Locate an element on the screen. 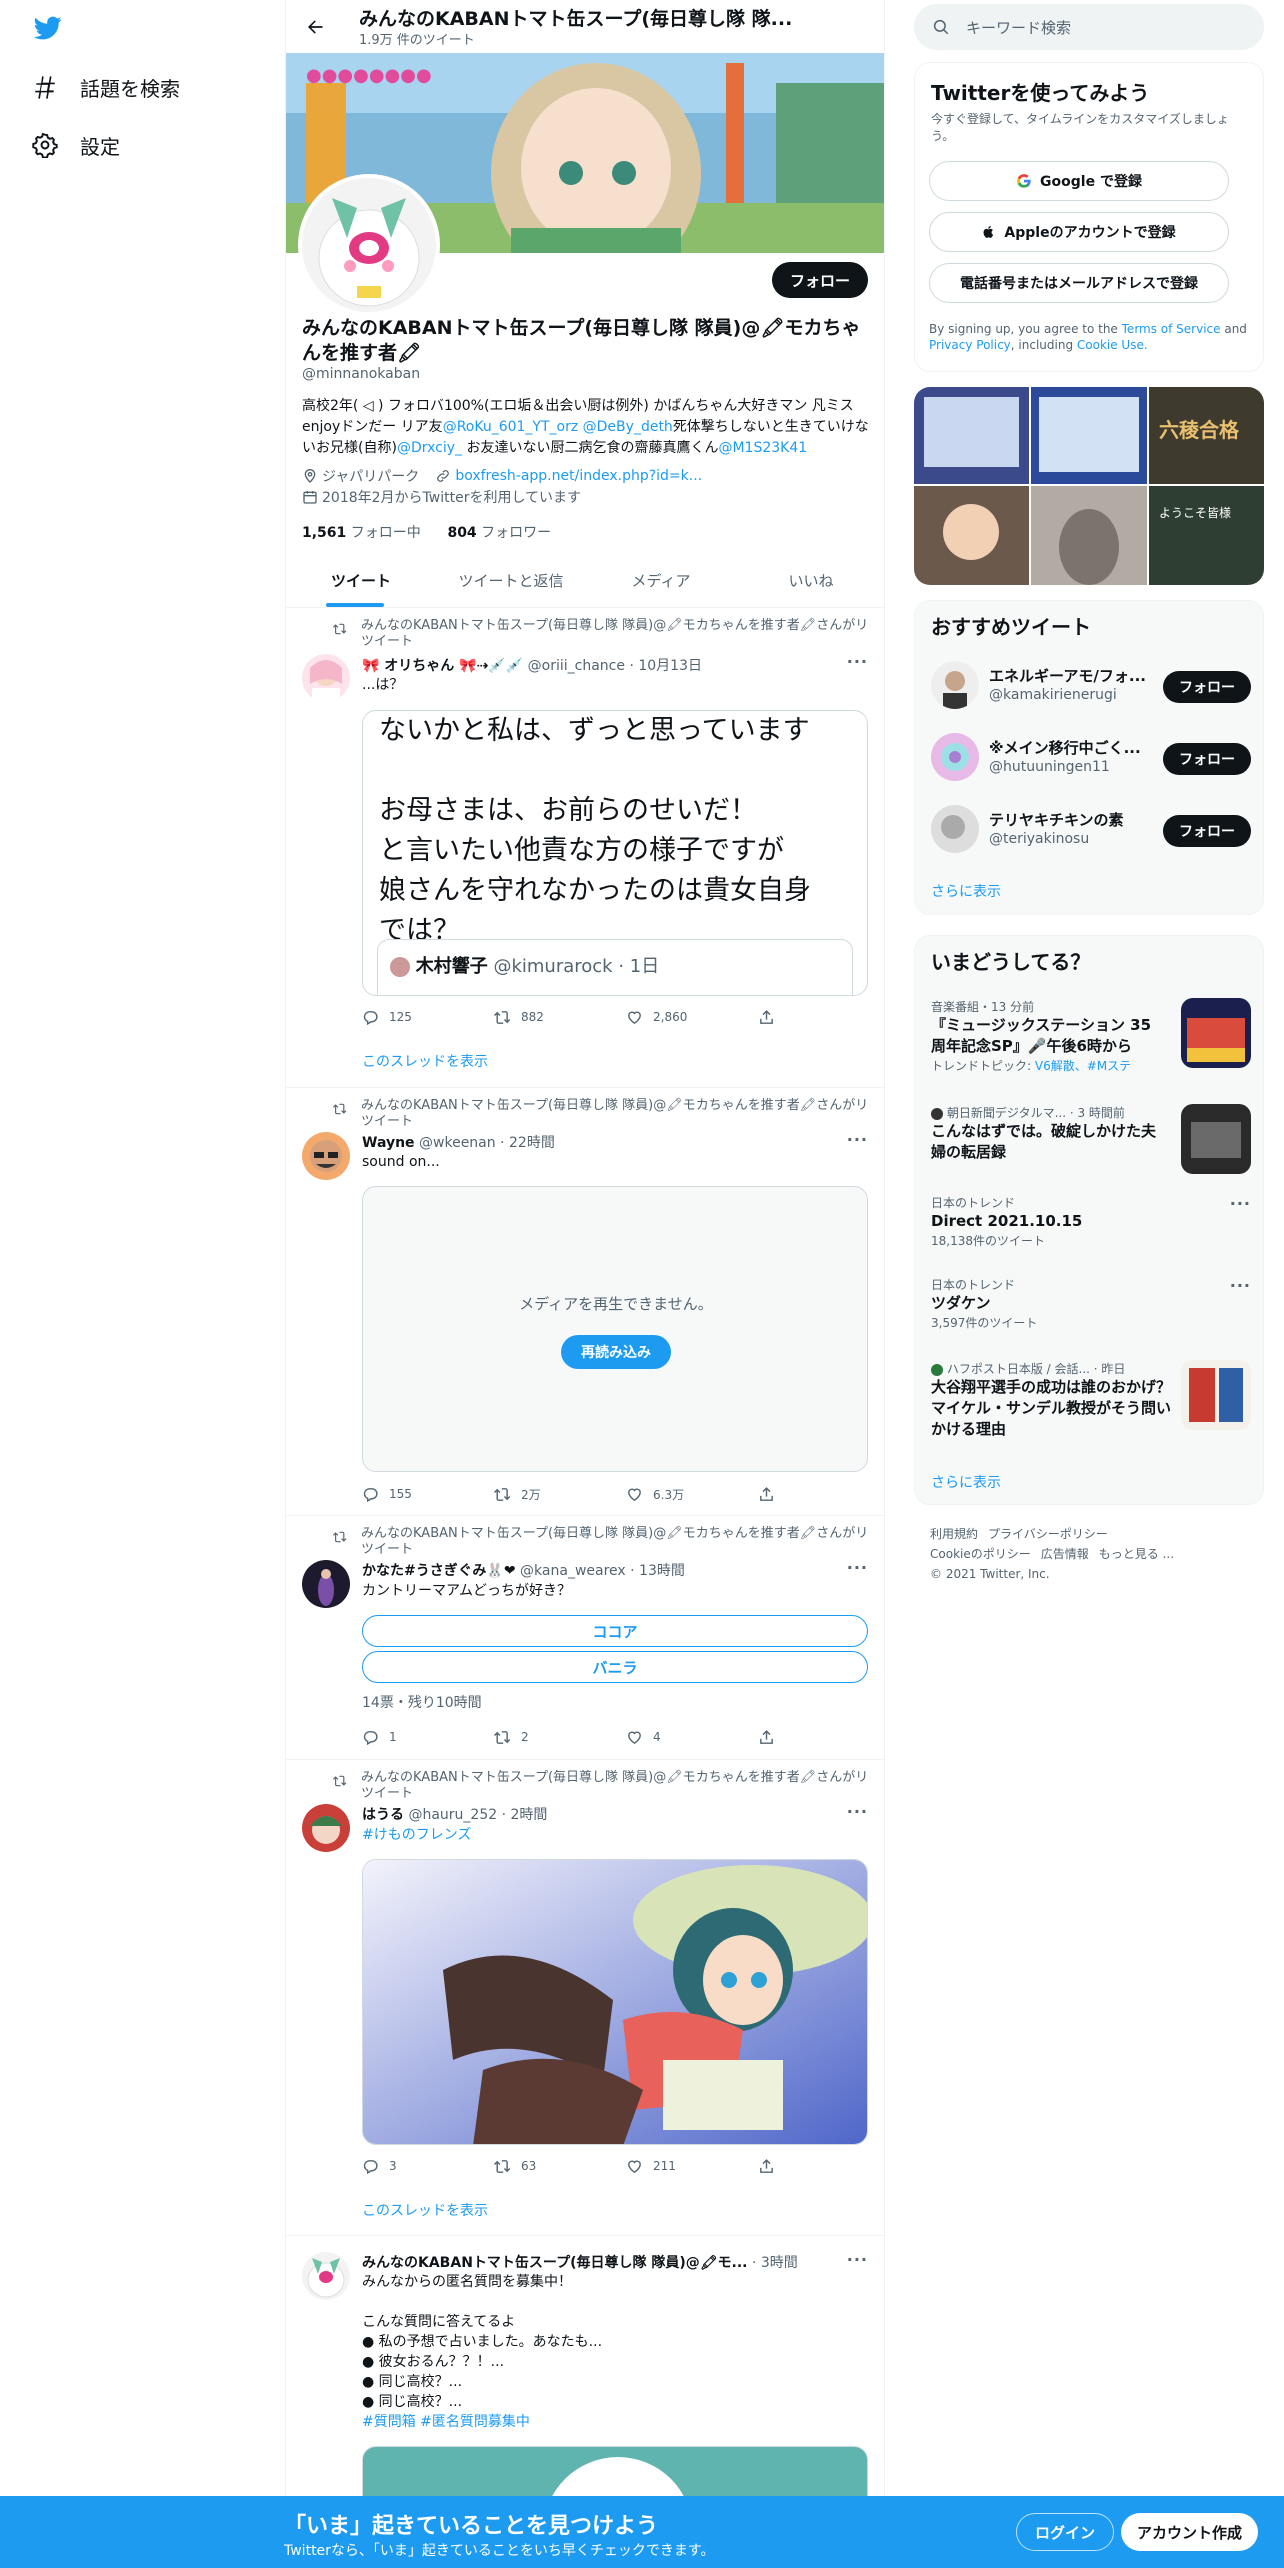  signup-button: アカウント作成 is located at coordinates (1190, 2532).